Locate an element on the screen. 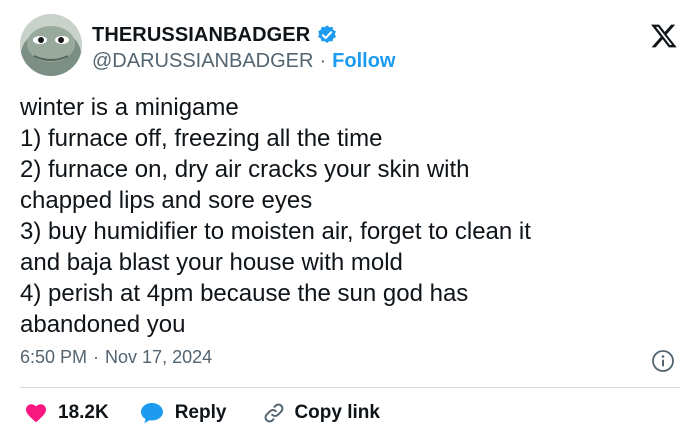 The width and height of the screenshot is (700, 440). author-handle: @DARUSSIANBADGER is located at coordinates (202, 61).